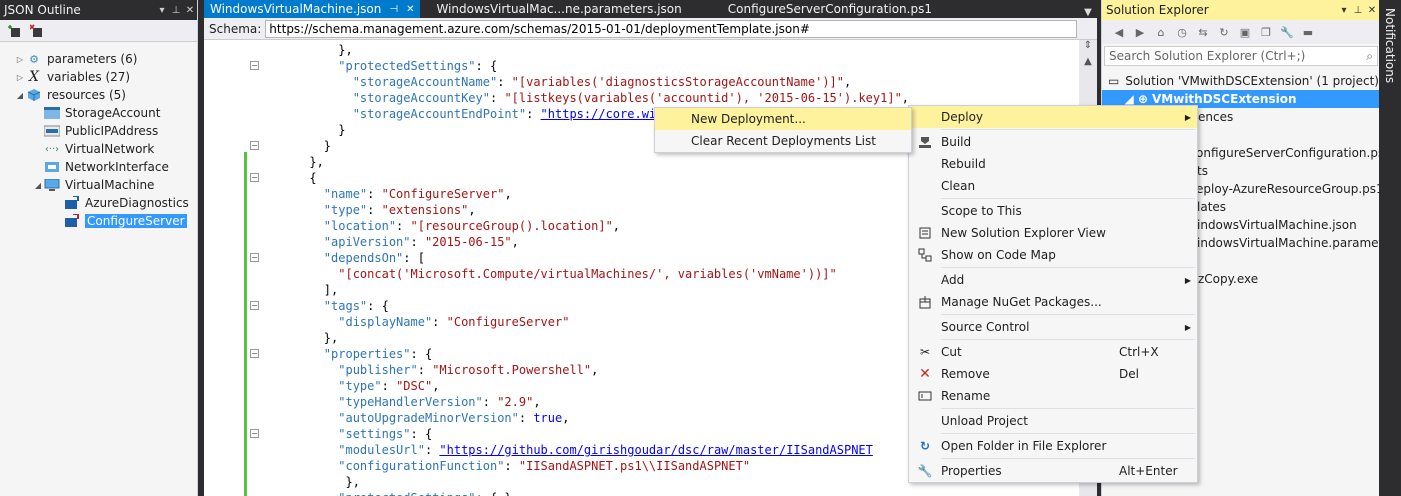 The image size is (1401, 496). What do you see at coordinates (1212, 207) in the screenshot?
I see `node-label: lates` at bounding box center [1212, 207].